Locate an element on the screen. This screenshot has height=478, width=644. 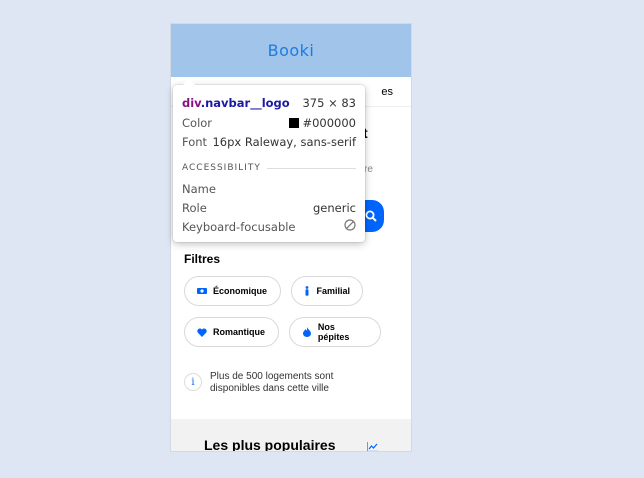
money-icon is located at coordinates (202, 291).